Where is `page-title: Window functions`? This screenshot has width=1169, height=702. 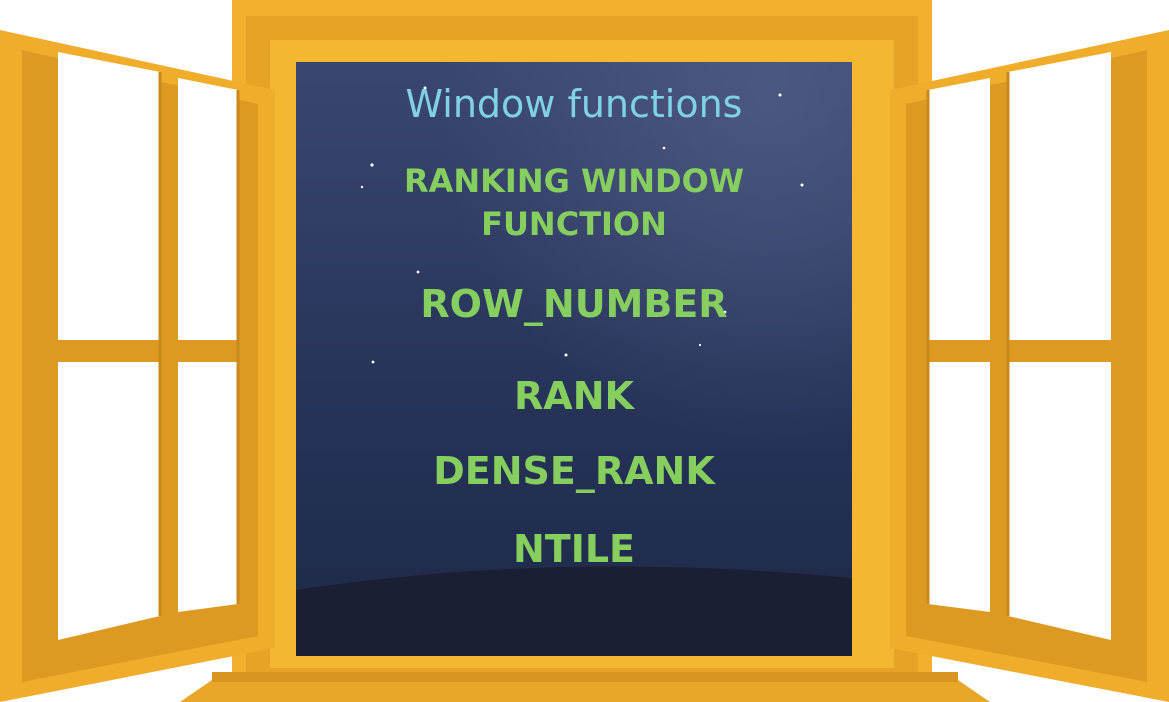
page-title: Window functions is located at coordinates (574, 104).